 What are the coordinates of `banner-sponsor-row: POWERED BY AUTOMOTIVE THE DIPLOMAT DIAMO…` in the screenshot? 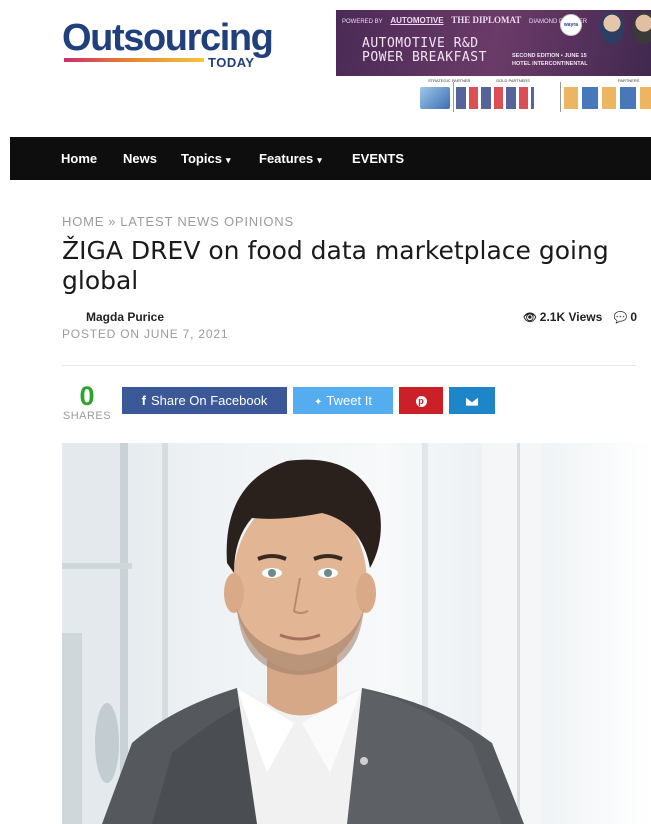 It's located at (467, 20).